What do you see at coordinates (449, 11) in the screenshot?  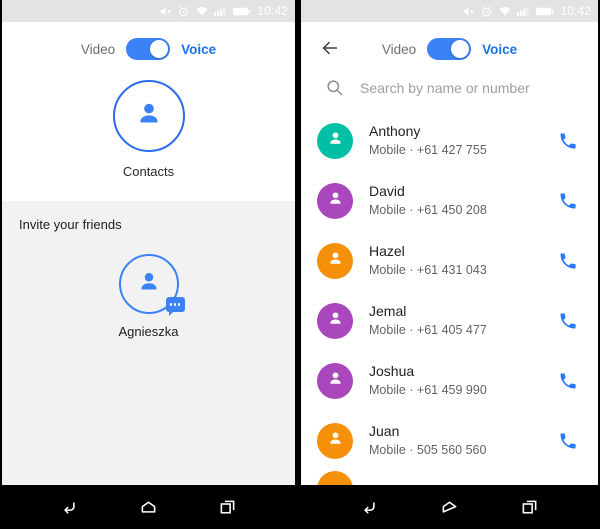 I see `status-bar-right: 10:42` at bounding box center [449, 11].